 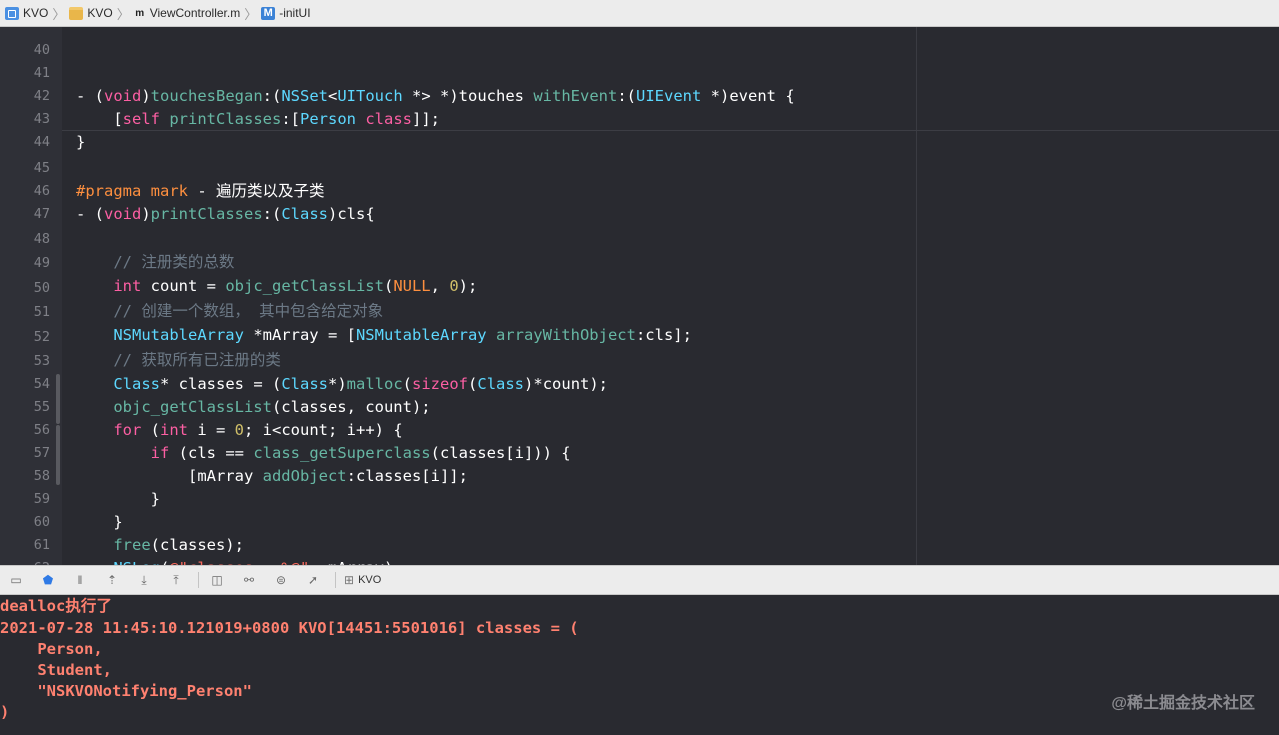 I want to click on simulate-location-button: ➚, so click(x=313, y=580).